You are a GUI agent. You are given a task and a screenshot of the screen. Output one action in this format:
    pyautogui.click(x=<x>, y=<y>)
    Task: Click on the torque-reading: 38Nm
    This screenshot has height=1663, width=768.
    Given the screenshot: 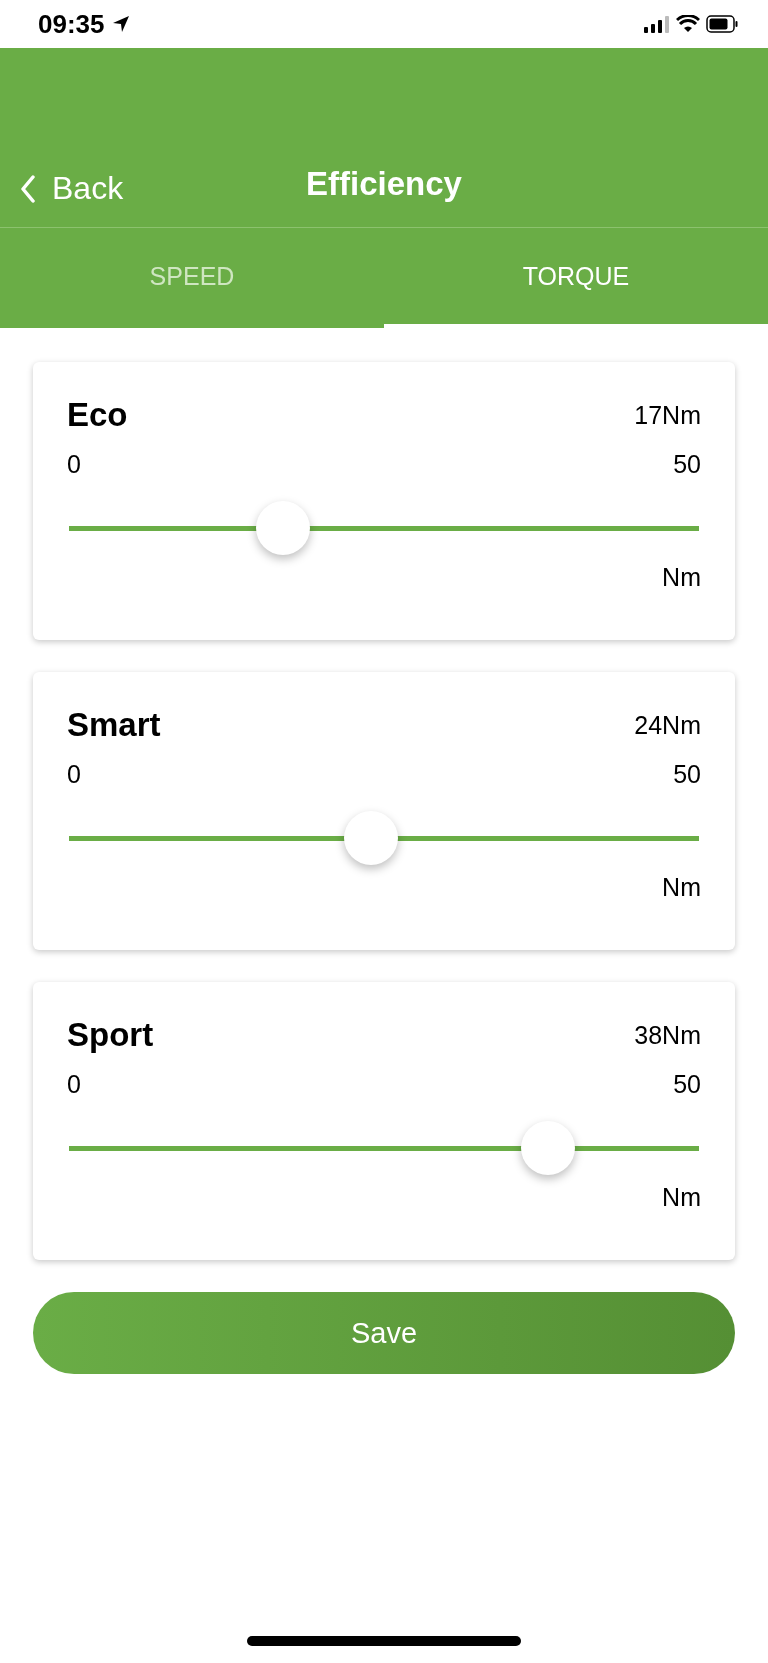 What is the action you would take?
    pyautogui.click(x=667, y=1035)
    